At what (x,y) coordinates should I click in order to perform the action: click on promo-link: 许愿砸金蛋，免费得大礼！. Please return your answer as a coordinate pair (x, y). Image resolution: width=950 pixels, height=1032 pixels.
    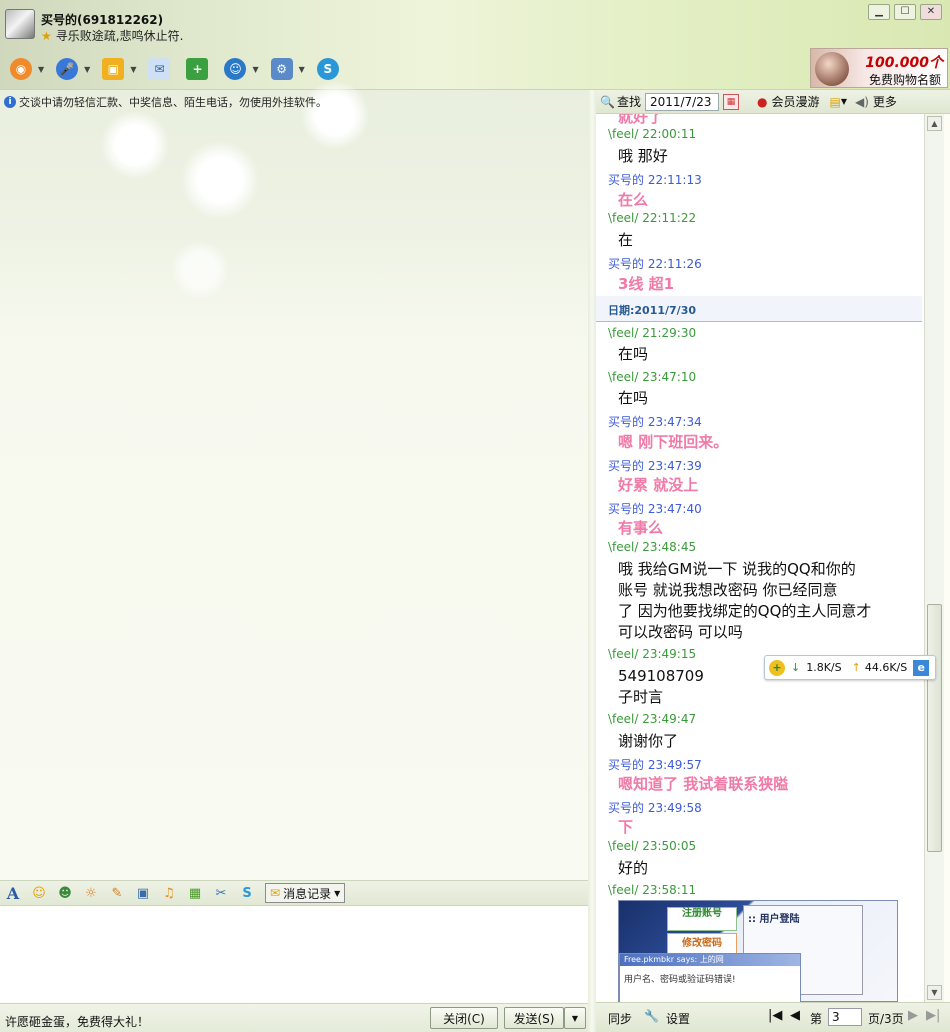
    Looking at the image, I should click on (77, 1021).